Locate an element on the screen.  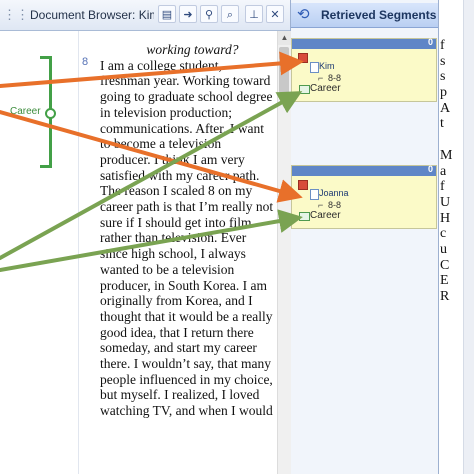
scroll-thumb is located at coordinates (284, 70).